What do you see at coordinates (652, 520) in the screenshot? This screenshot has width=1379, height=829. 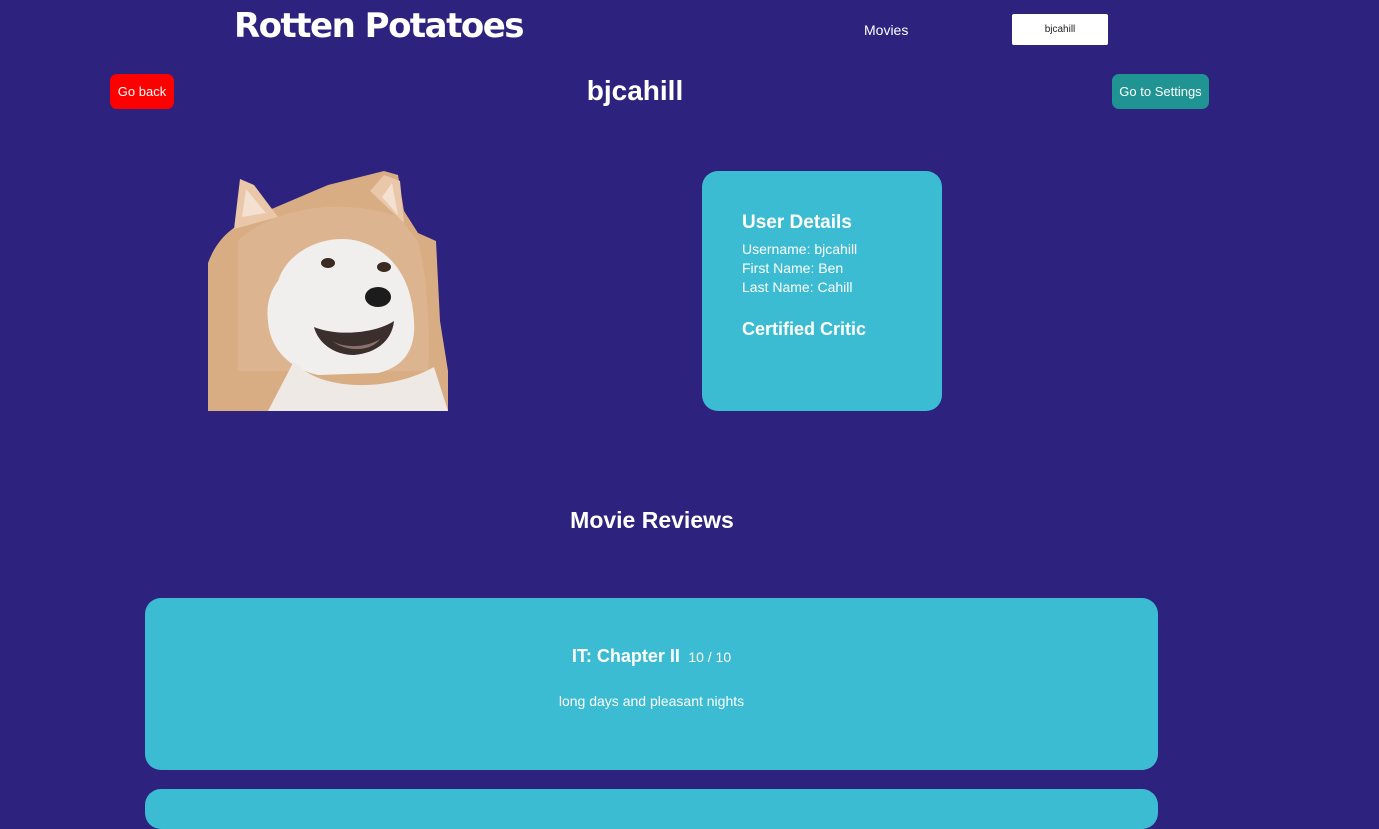 I see `movie-reviews-heading: Movie Reviews` at bounding box center [652, 520].